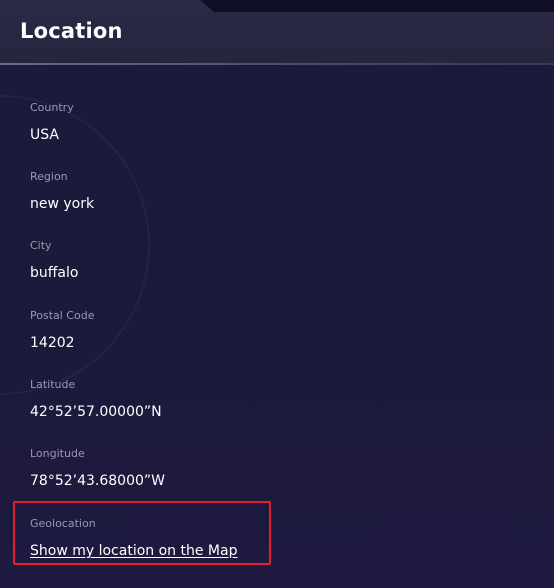  What do you see at coordinates (53, 384) in the screenshot?
I see `latitude-label: Latitude` at bounding box center [53, 384].